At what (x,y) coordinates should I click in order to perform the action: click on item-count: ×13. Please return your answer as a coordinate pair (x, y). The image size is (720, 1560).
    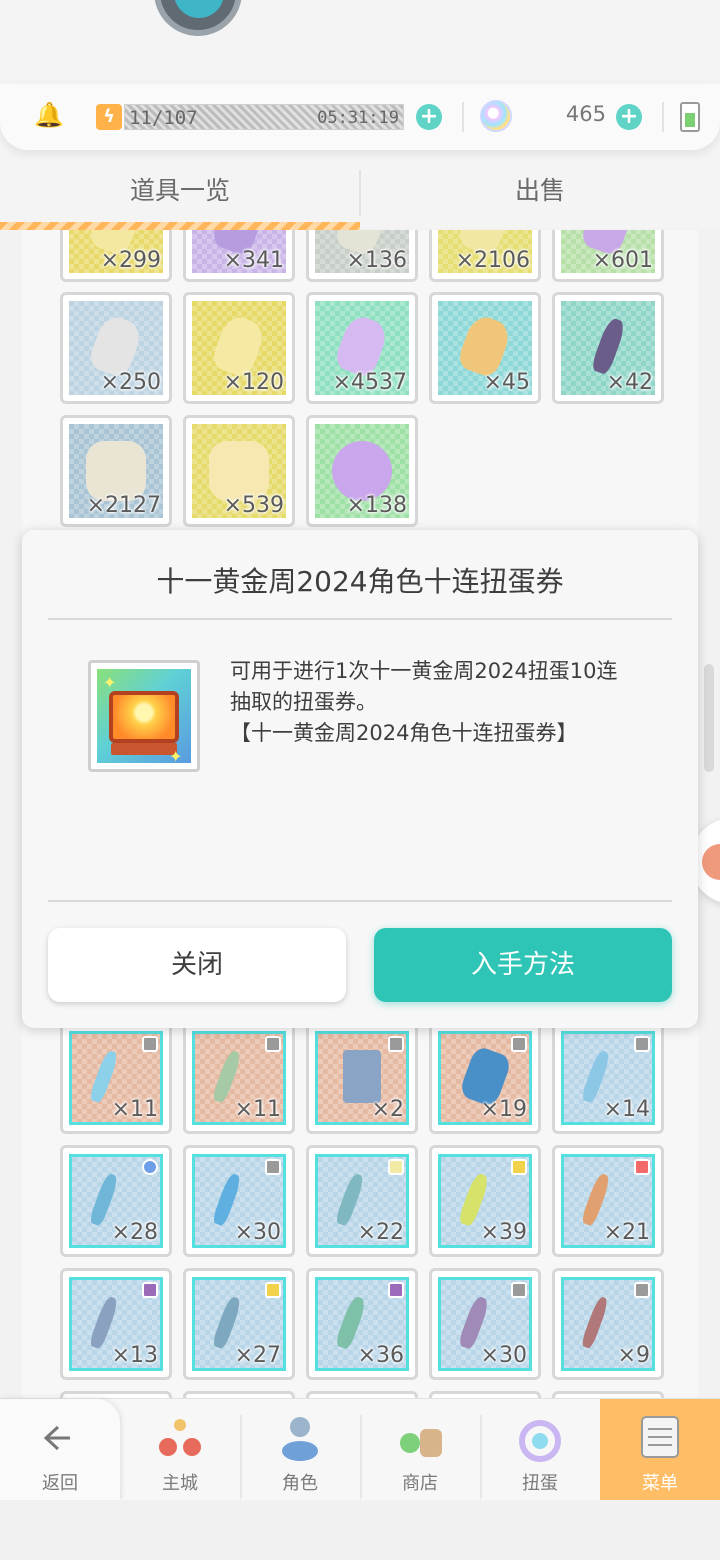
    Looking at the image, I should click on (134, 1355).